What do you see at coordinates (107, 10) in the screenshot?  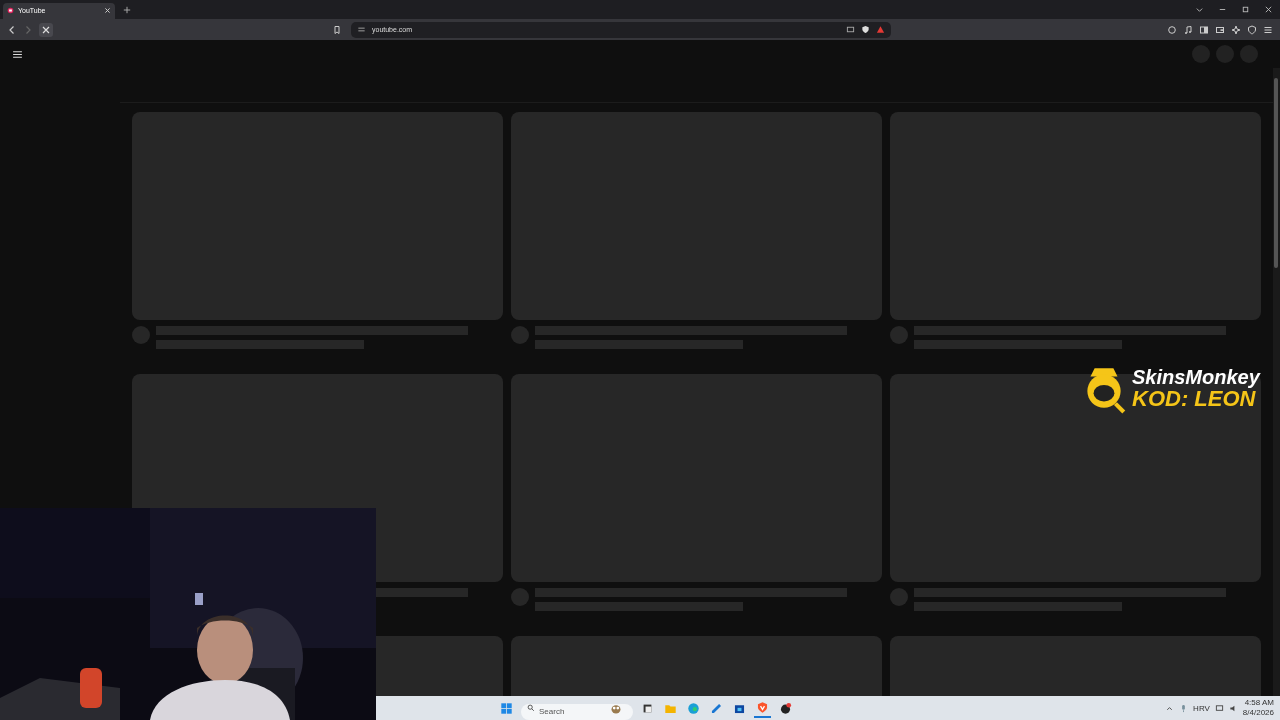 I see `close-tab-icon` at bounding box center [107, 10].